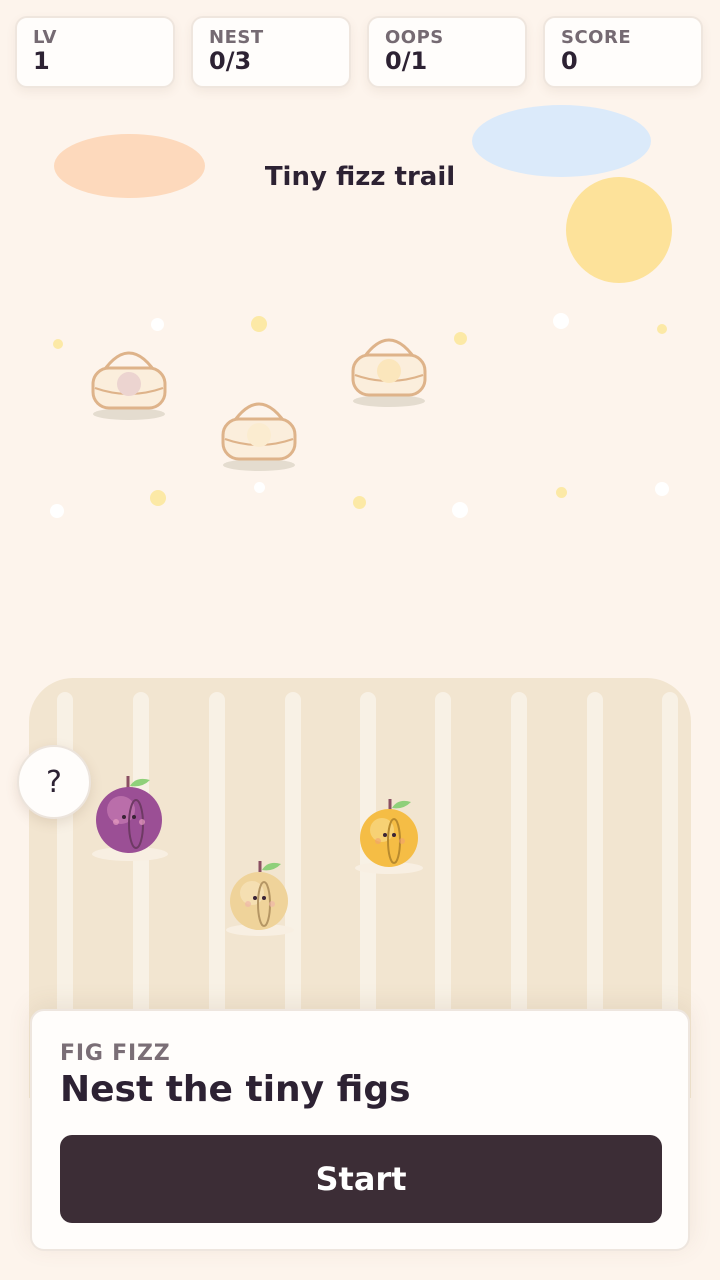  Describe the element at coordinates (45, 37) in the screenshot. I see `level-label: LV` at that location.